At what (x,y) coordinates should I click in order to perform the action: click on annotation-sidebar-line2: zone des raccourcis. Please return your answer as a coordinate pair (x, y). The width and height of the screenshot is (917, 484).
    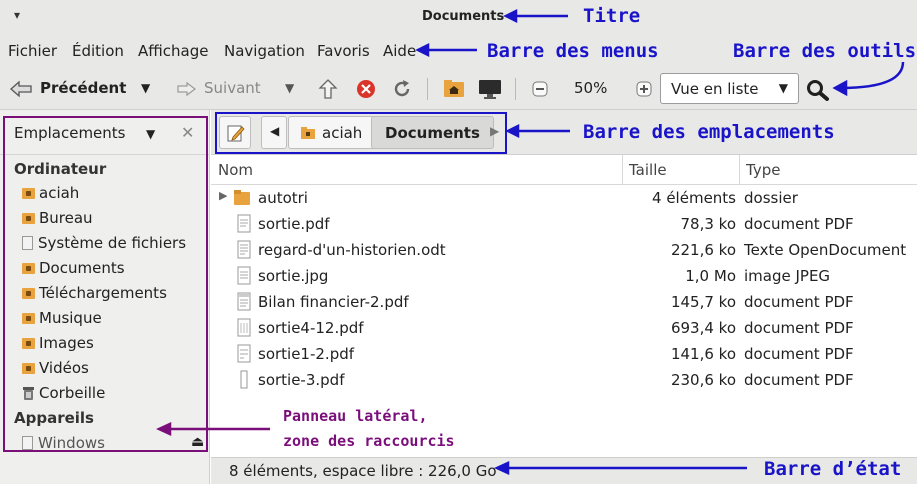
    Looking at the image, I should click on (369, 441).